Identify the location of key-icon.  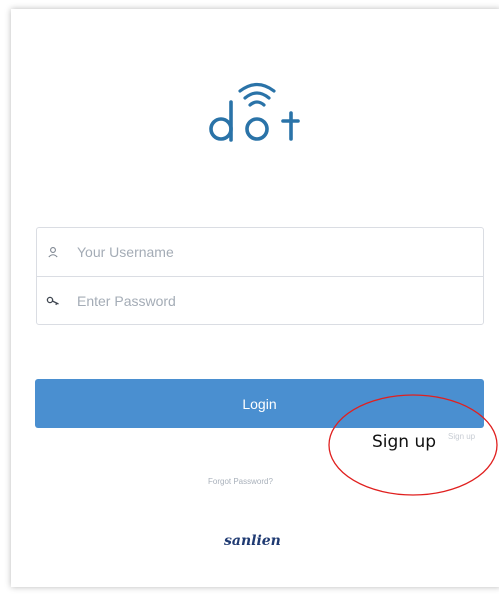
(53, 301).